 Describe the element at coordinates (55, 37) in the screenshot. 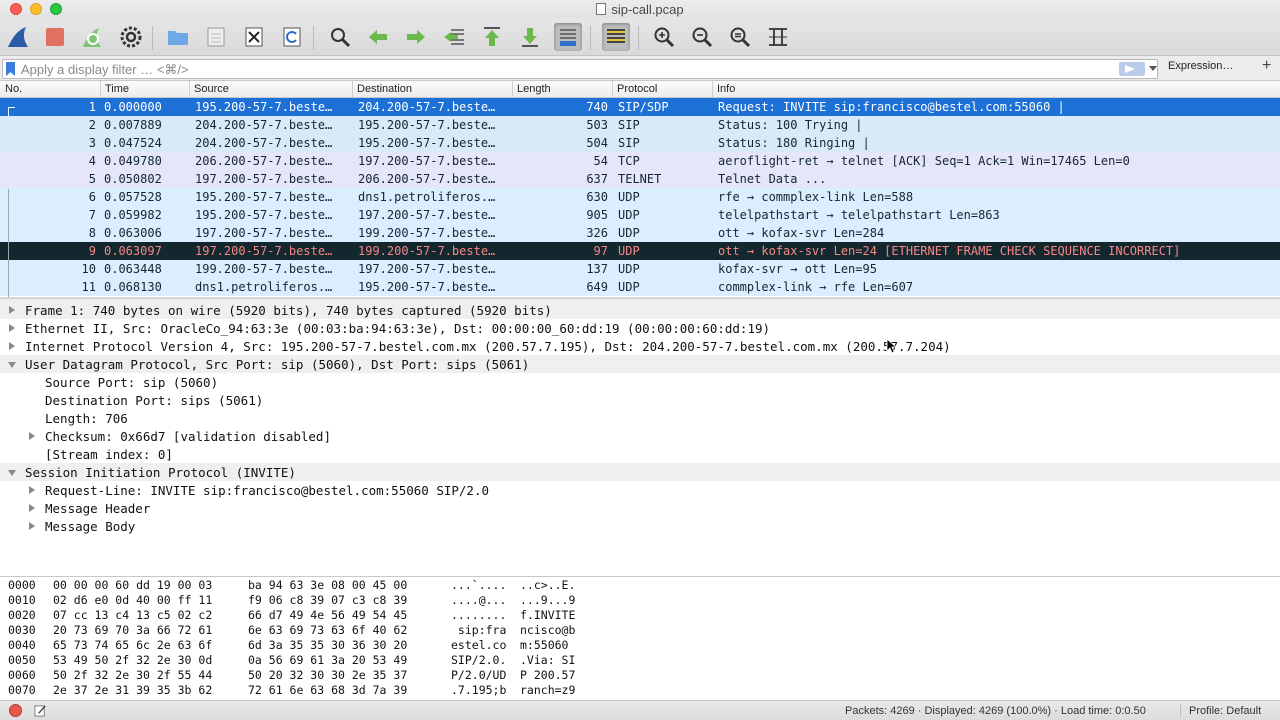

I see `stop-capture-button` at that location.